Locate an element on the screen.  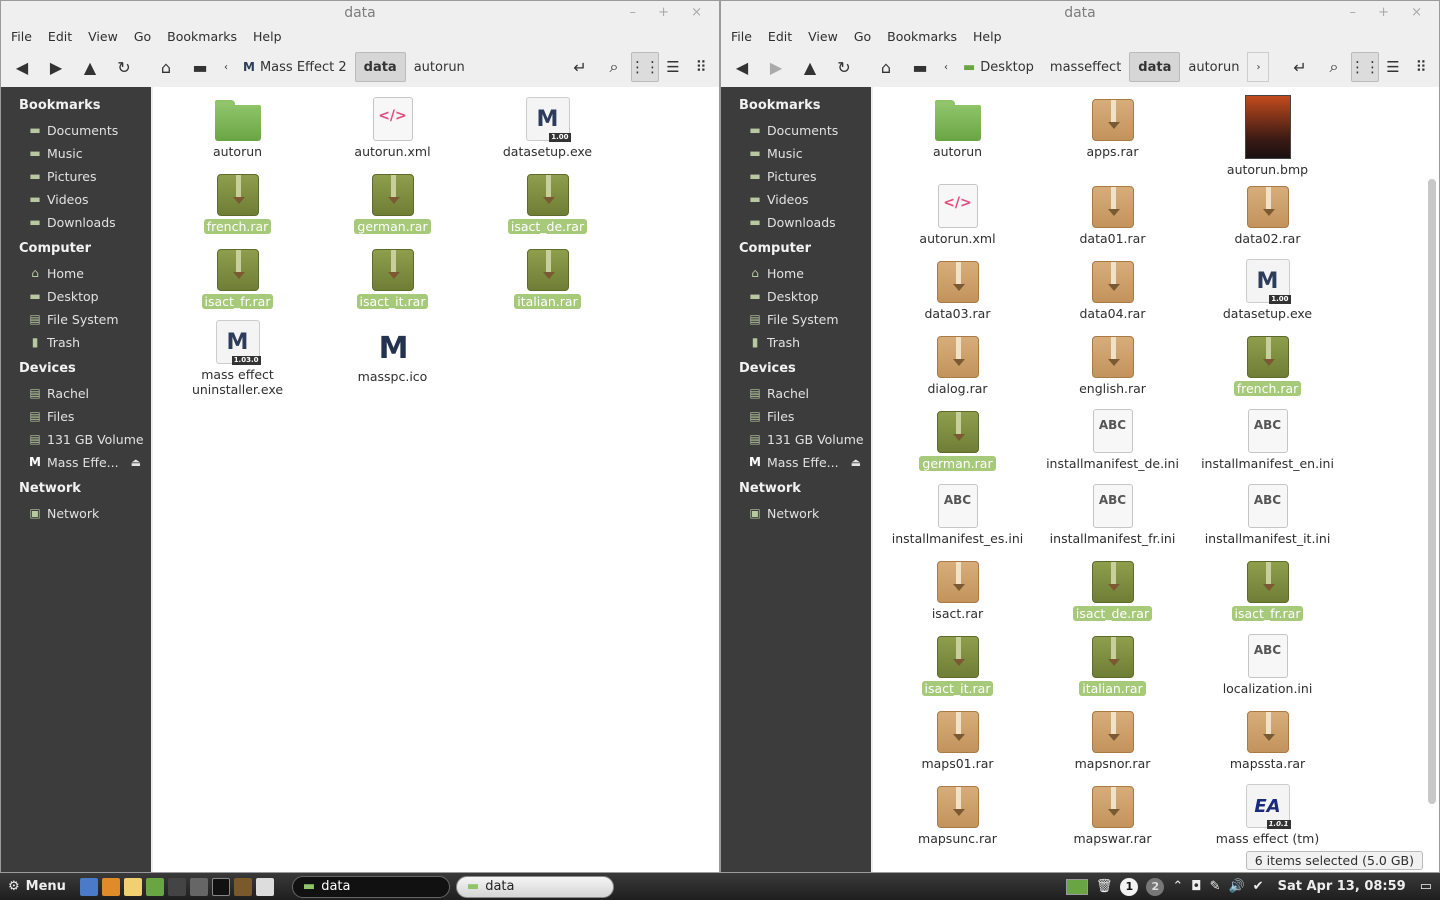
file-item: isact_de.rar is located at coordinates (547, 207).